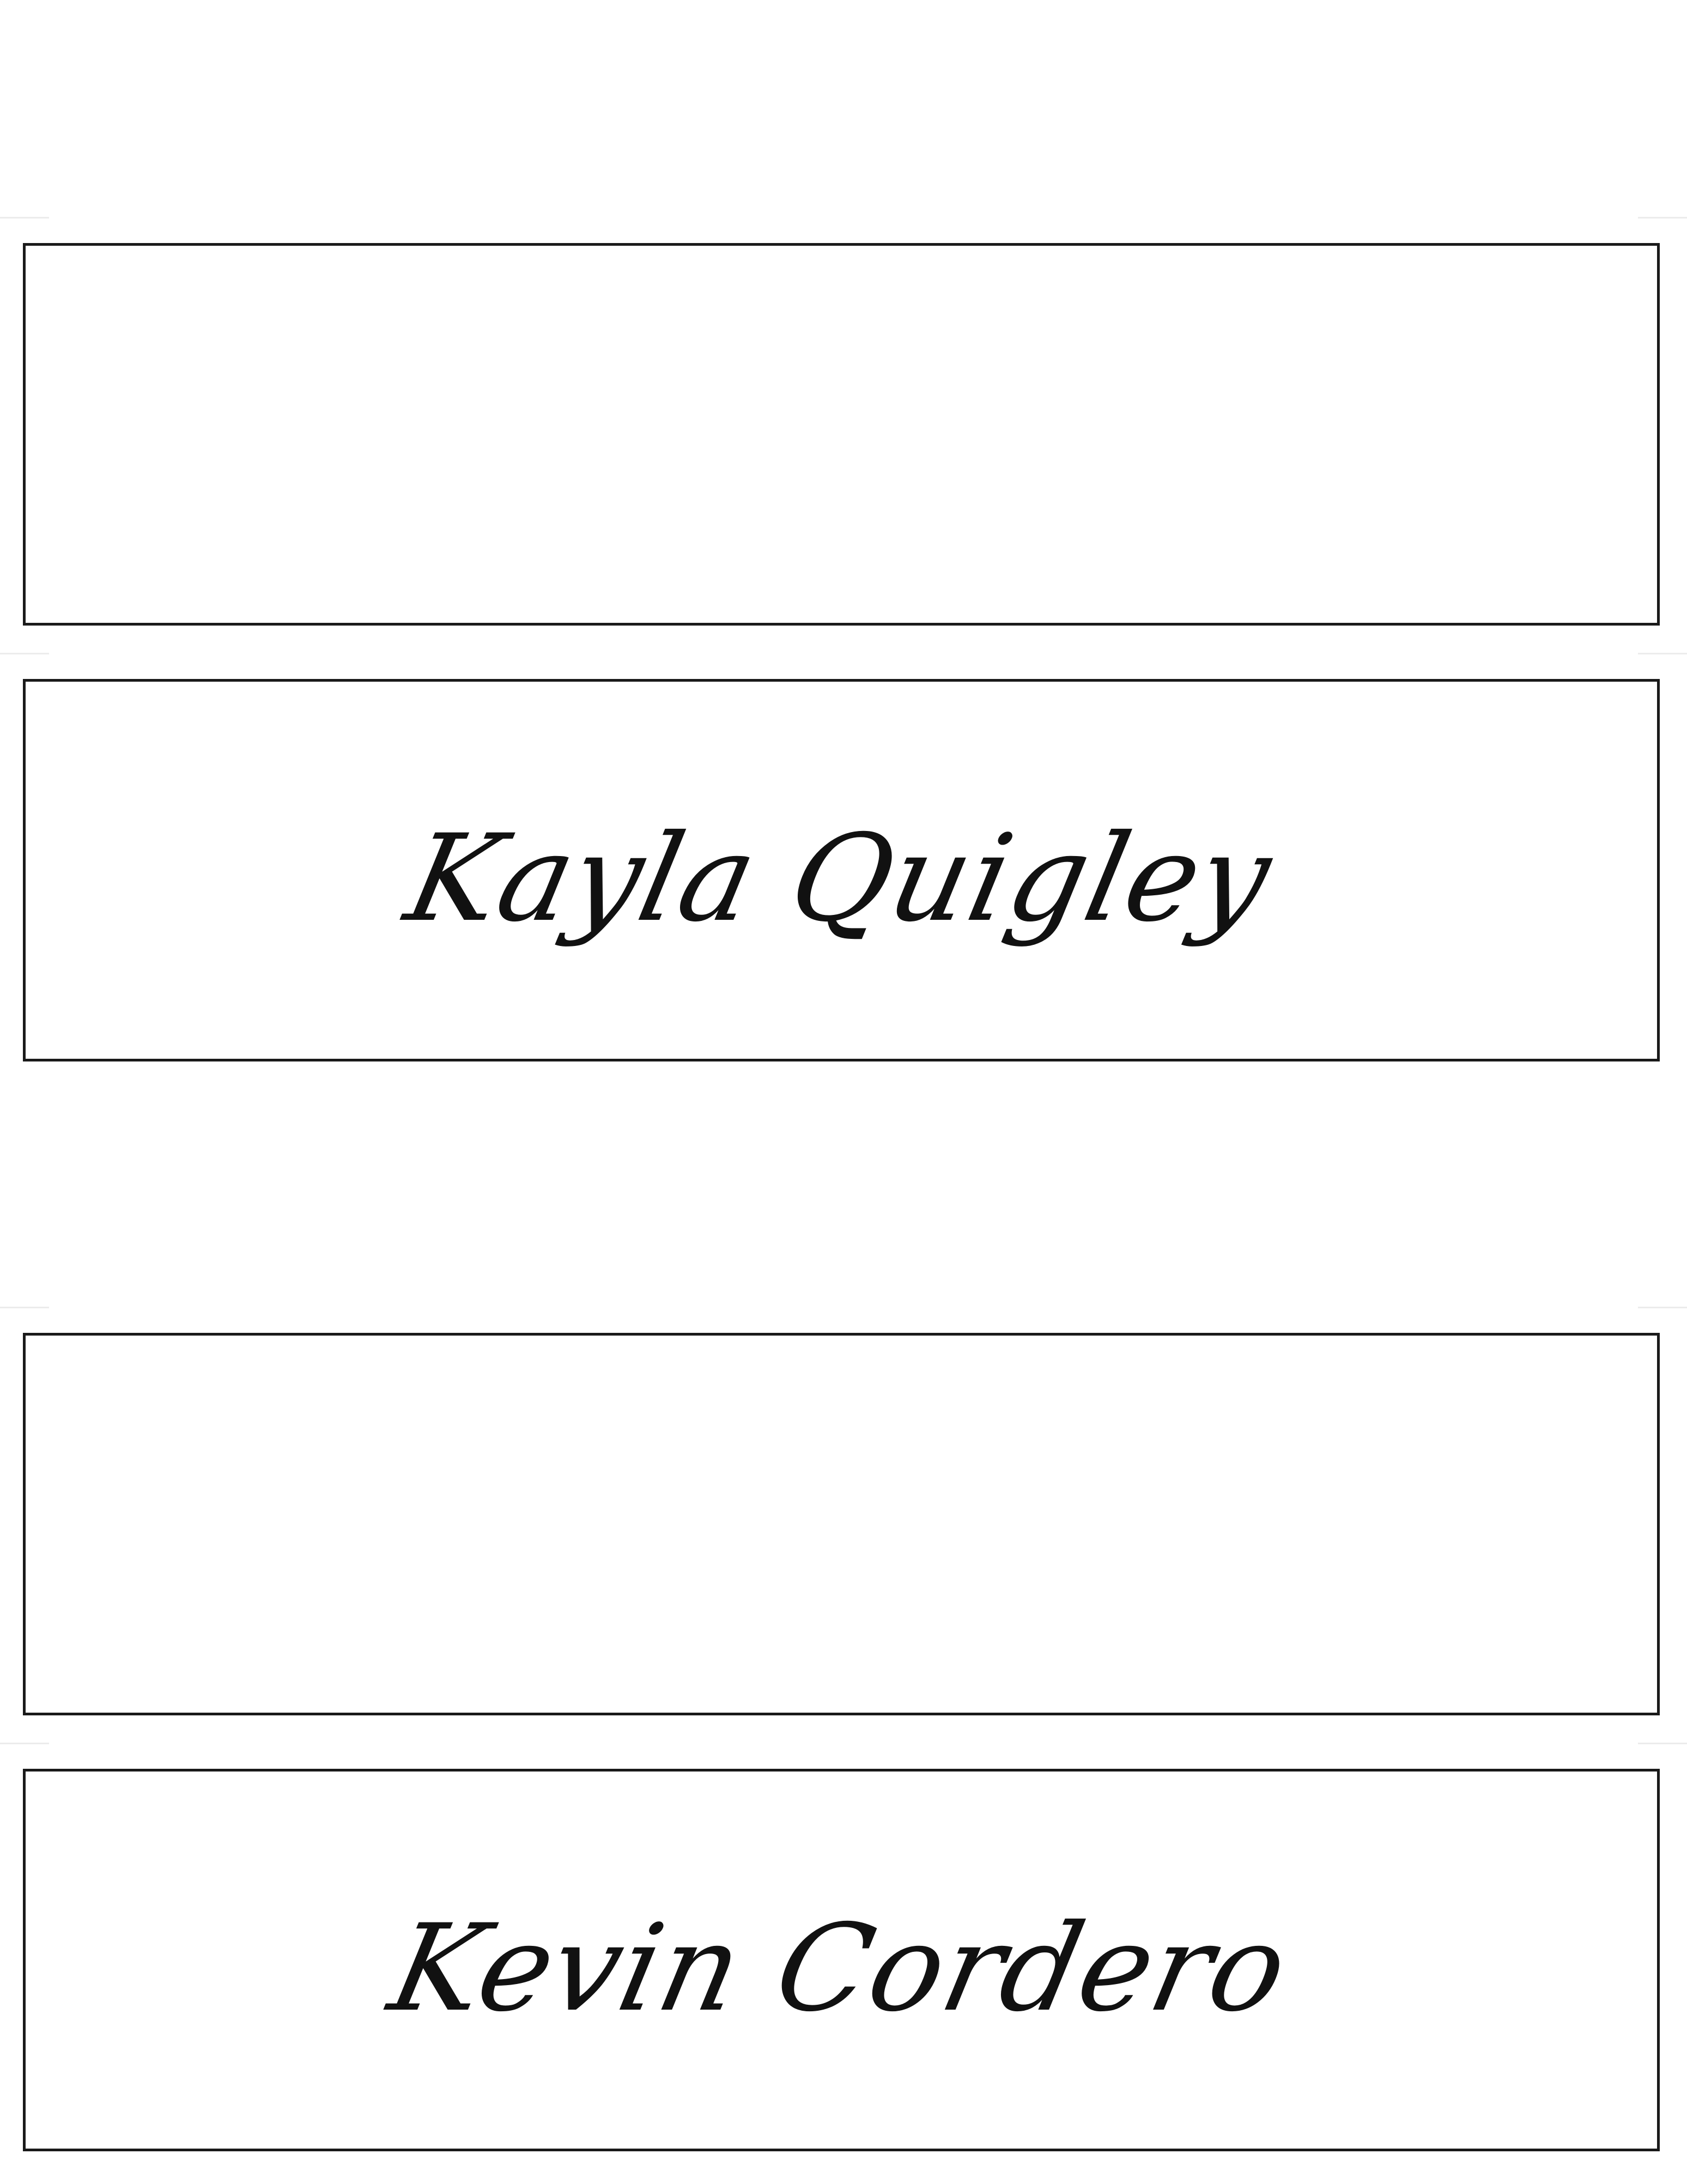 This screenshot has width=1687, height=2184. I want to click on place-card-name: Kevin Cordero, so click(839, 1968).